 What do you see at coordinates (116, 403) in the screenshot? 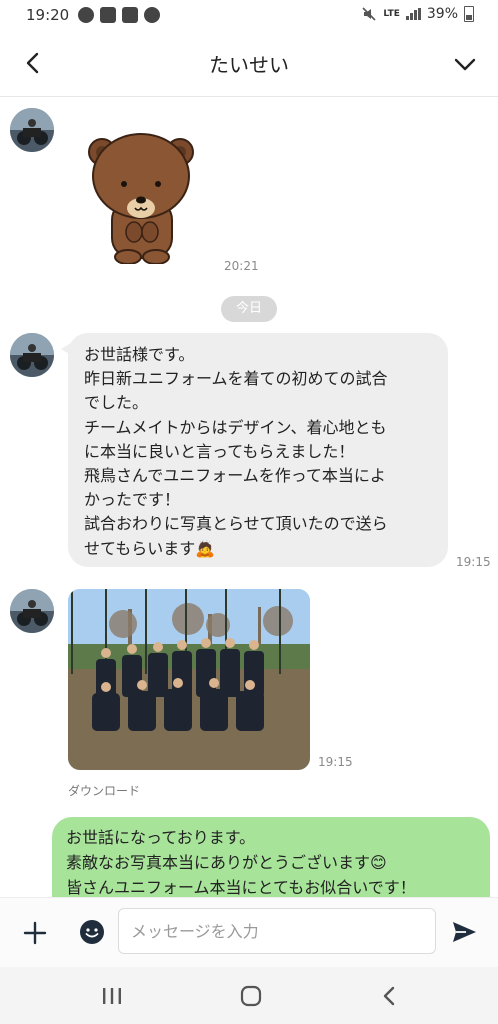
I see `message-line: でした。` at bounding box center [116, 403].